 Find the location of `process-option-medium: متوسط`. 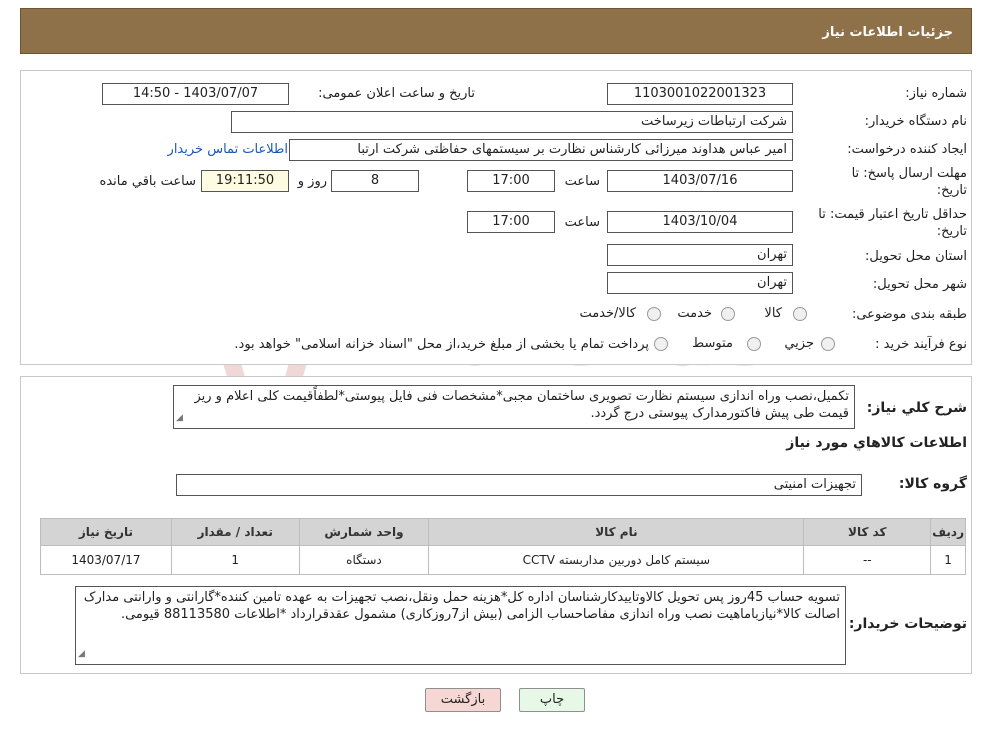

process-option-medium: متوسط is located at coordinates (712, 343).